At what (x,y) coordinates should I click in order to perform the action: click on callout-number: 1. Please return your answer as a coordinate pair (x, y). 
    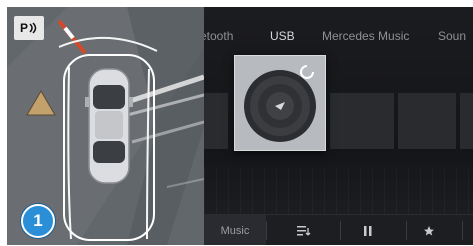
    Looking at the image, I should click on (38, 220).